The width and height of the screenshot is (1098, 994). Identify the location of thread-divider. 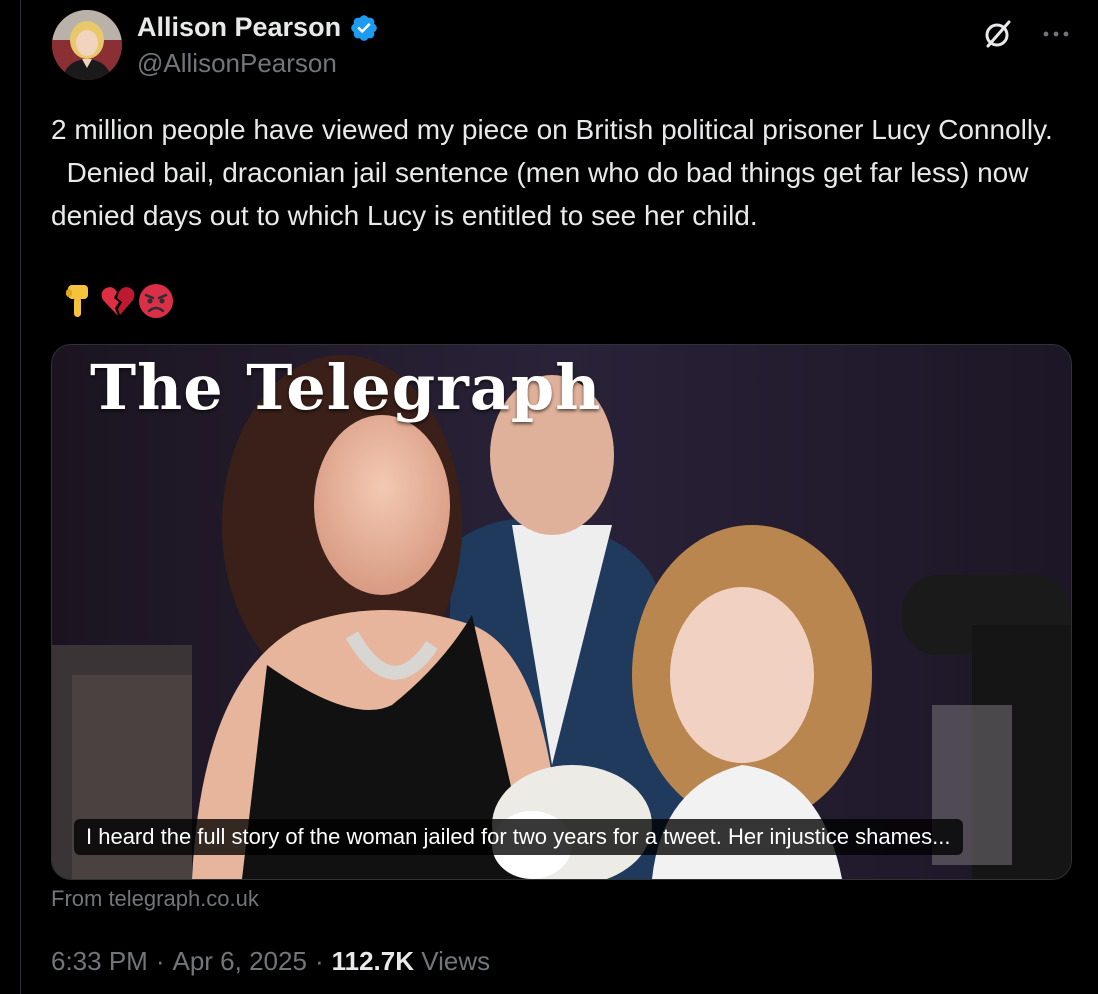
(20, 497).